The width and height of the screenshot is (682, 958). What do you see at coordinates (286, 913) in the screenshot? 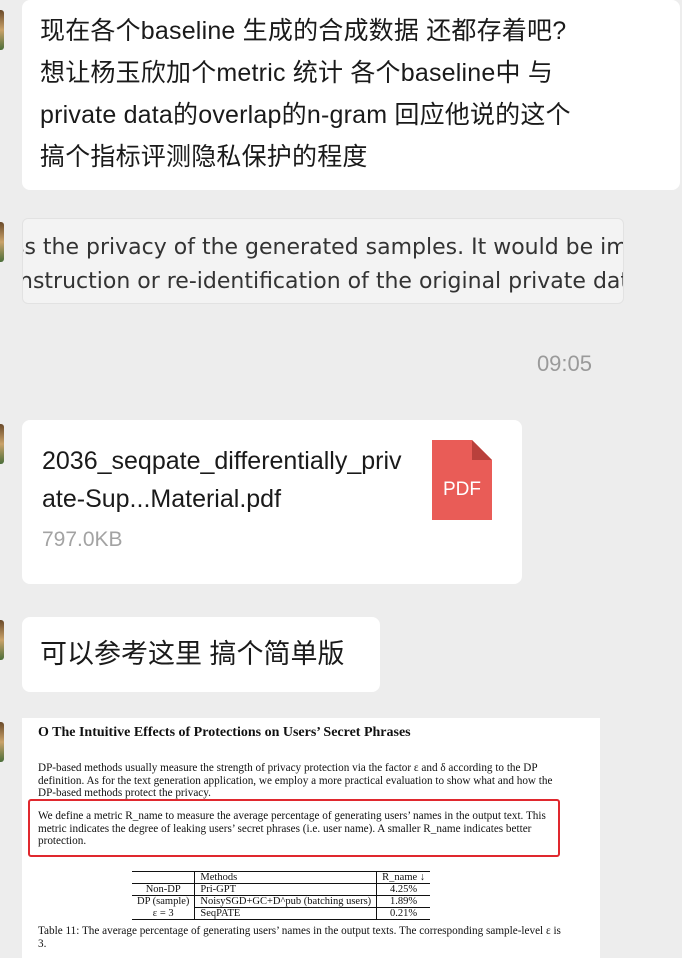
I see `table-cell: SeqPATE` at bounding box center [286, 913].